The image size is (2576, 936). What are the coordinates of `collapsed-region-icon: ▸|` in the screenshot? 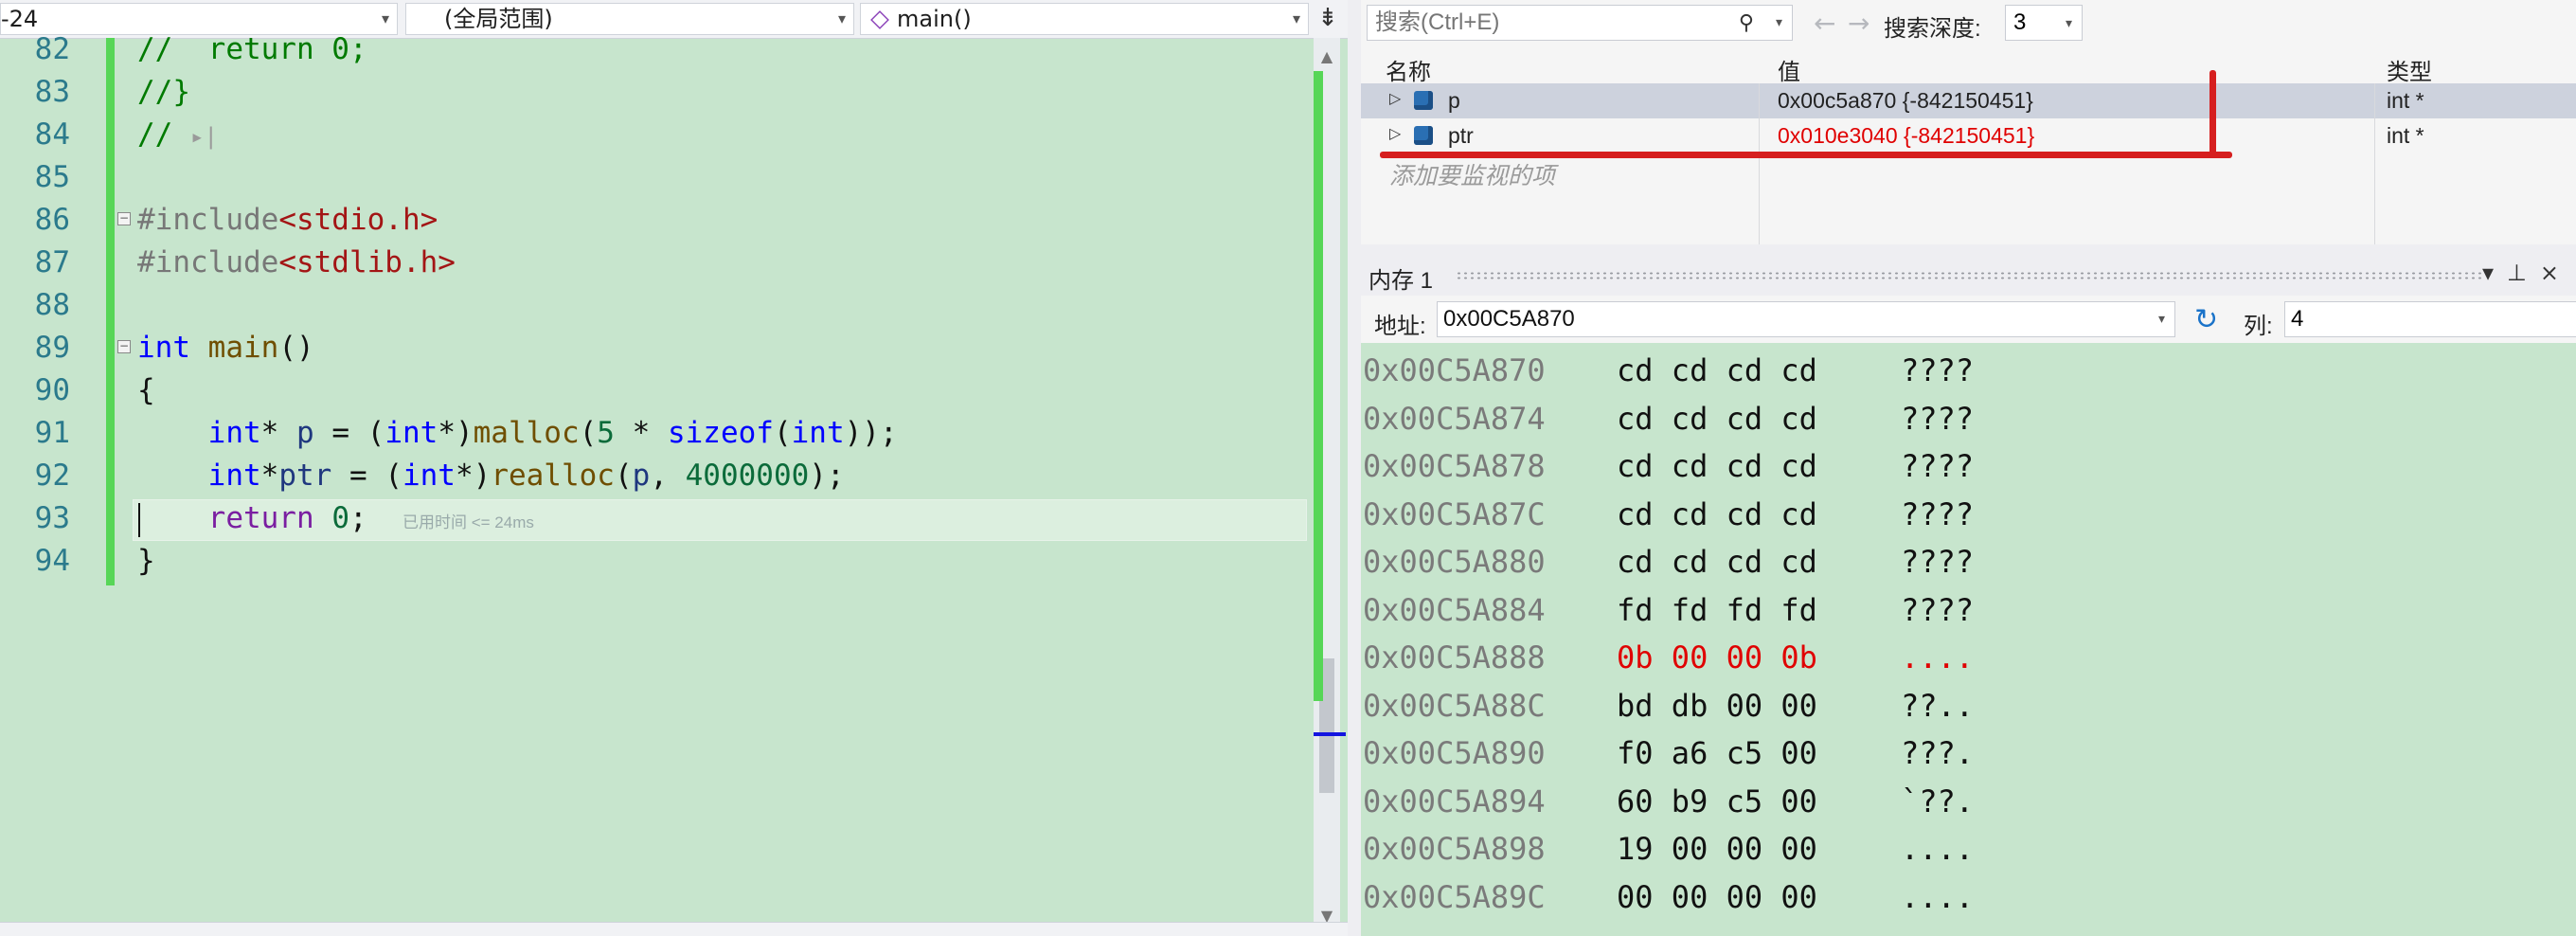 It's located at (204, 136).